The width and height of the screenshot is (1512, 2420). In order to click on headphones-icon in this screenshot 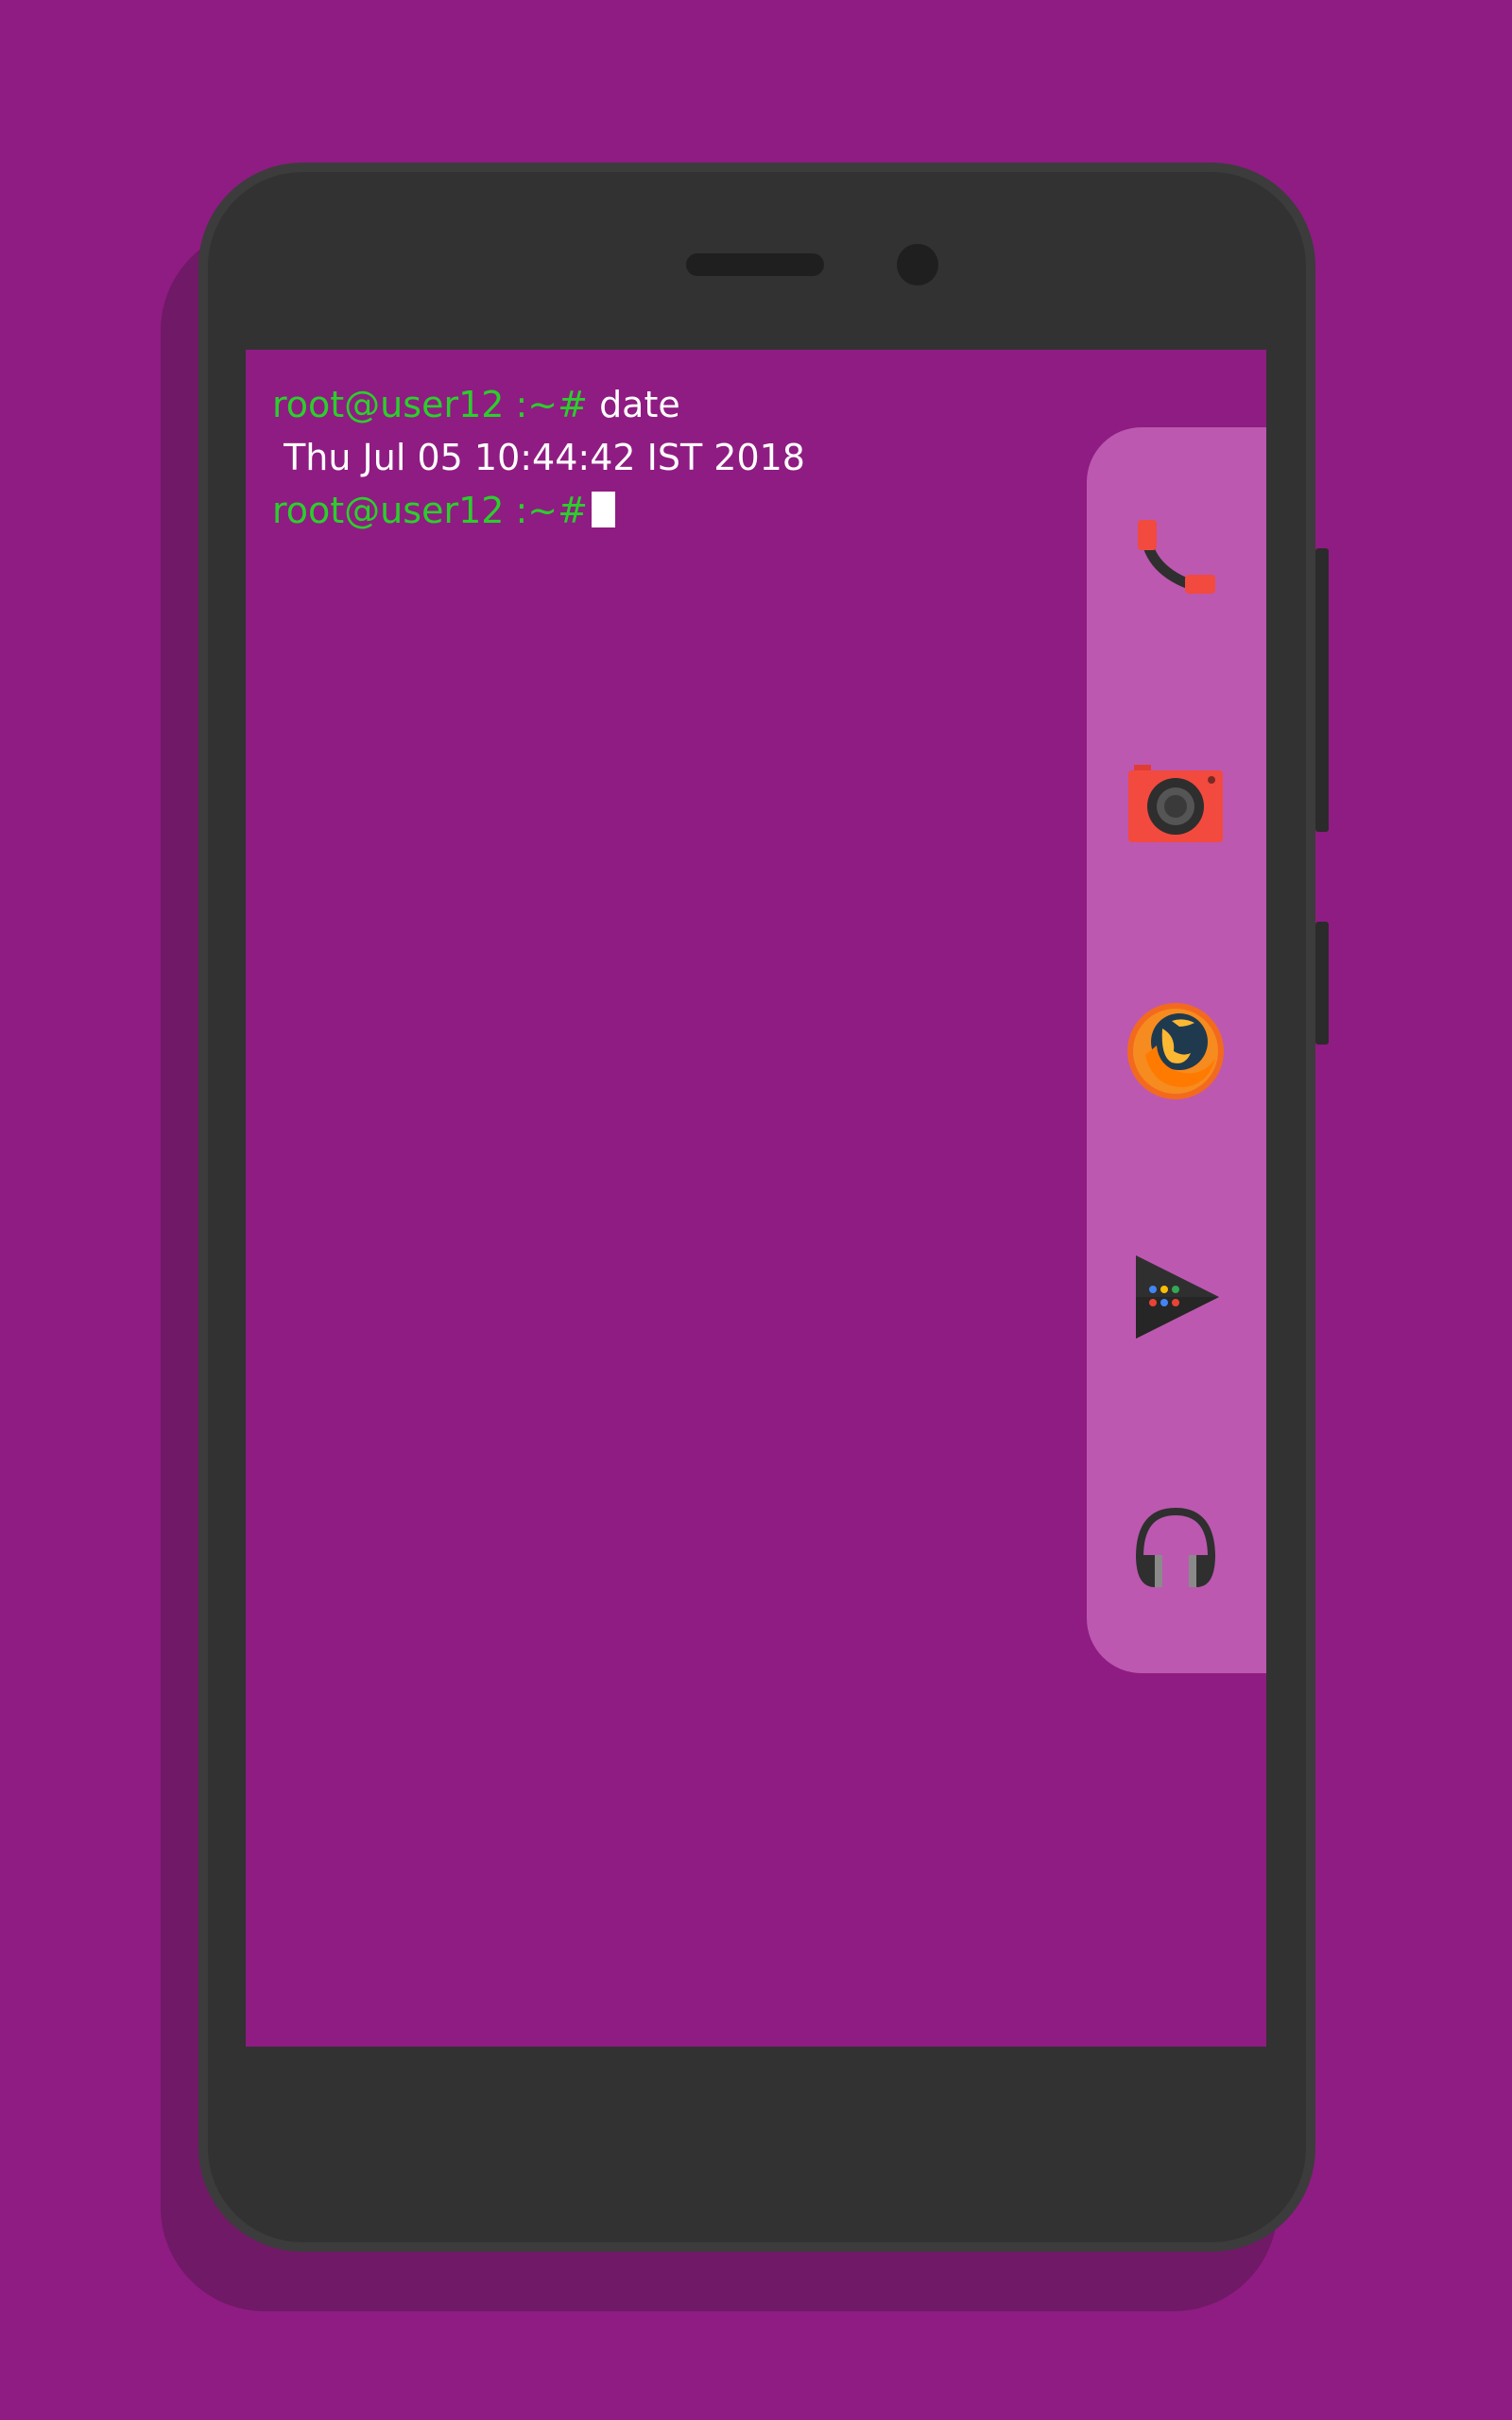, I will do `click(1175, 1547)`.